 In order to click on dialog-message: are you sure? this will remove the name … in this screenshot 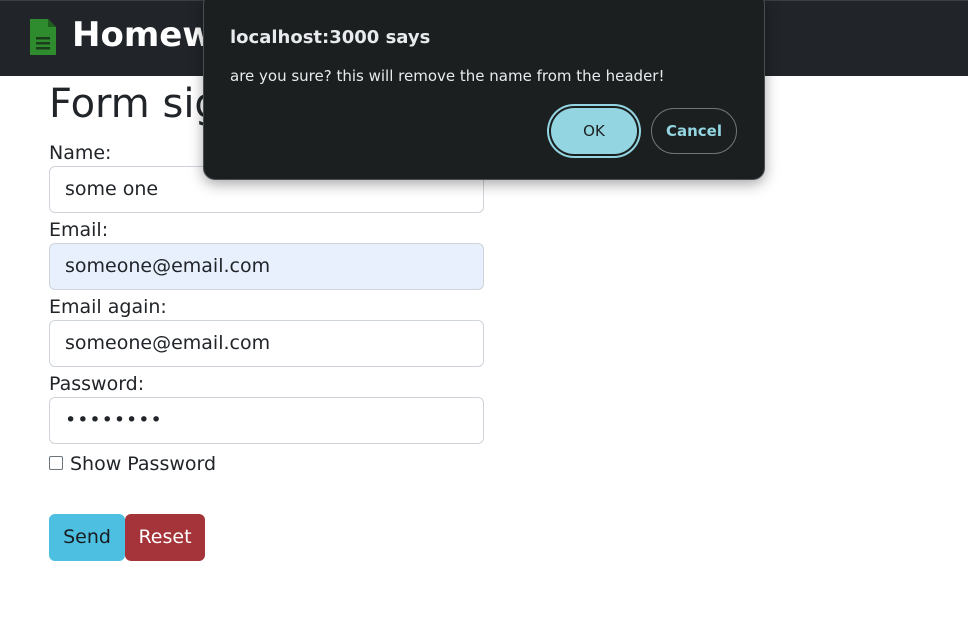, I will do `click(447, 76)`.